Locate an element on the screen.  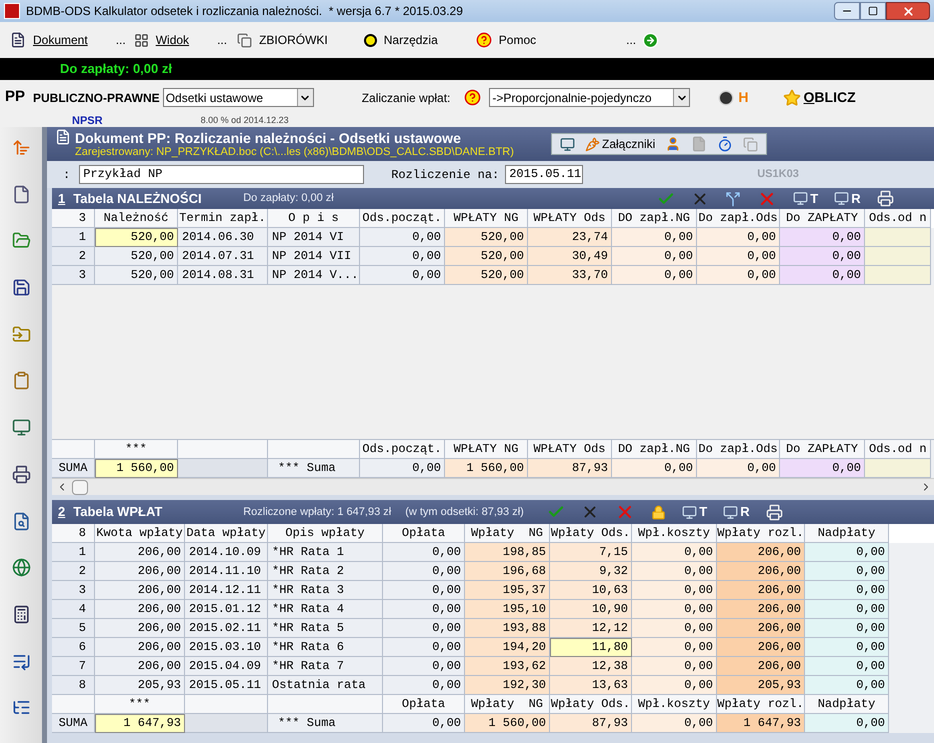
status-code: US1K03 is located at coordinates (778, 174).